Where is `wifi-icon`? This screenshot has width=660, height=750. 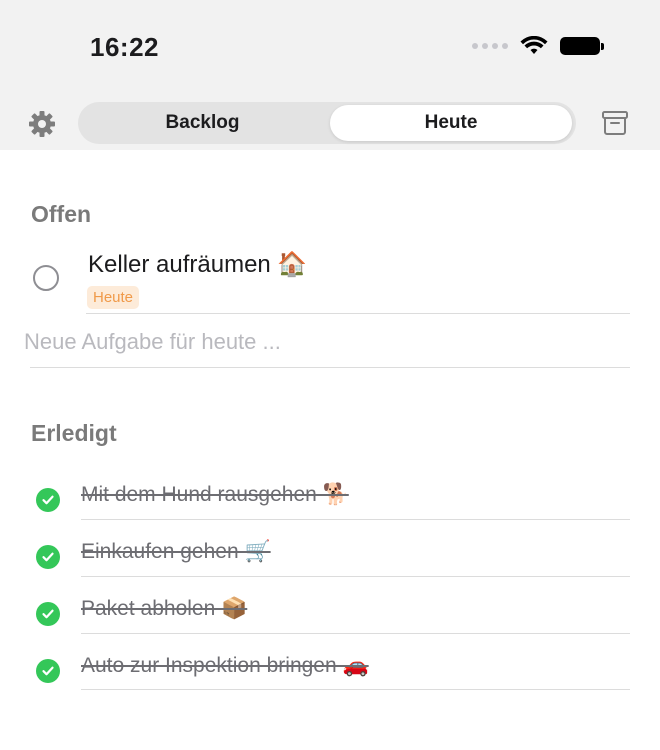 wifi-icon is located at coordinates (534, 45).